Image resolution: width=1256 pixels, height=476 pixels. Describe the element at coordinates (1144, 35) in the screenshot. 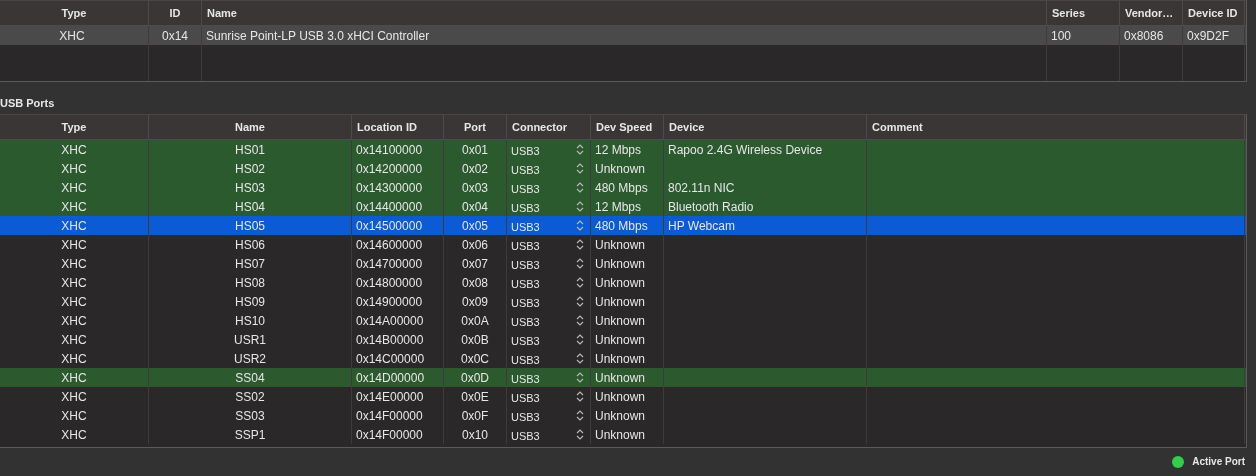

I see `table-cell: 0x8086` at that location.